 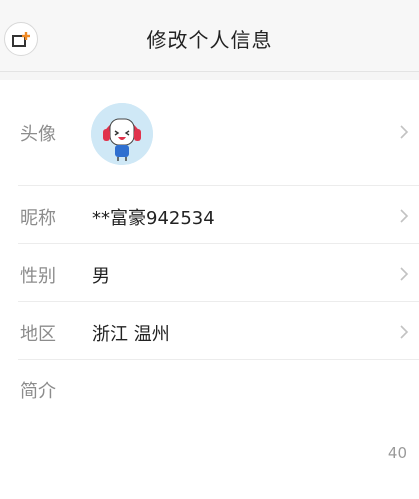 I want to click on gender-value: 男, so click(x=101, y=276).